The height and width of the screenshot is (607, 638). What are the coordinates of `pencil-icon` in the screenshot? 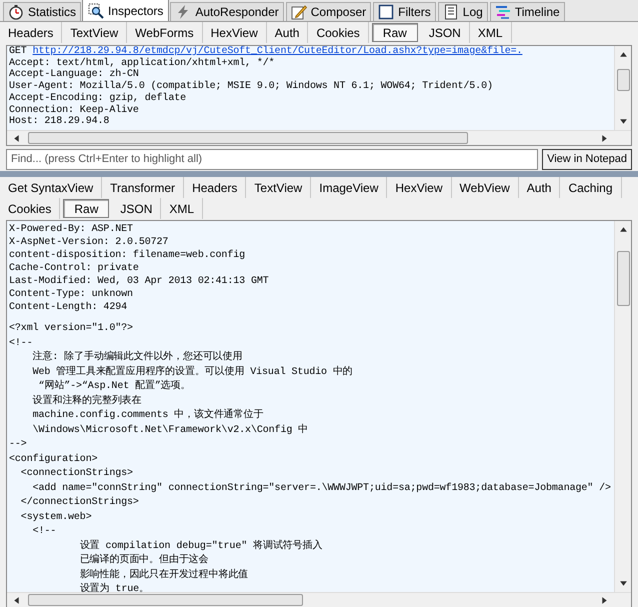 It's located at (298, 12).